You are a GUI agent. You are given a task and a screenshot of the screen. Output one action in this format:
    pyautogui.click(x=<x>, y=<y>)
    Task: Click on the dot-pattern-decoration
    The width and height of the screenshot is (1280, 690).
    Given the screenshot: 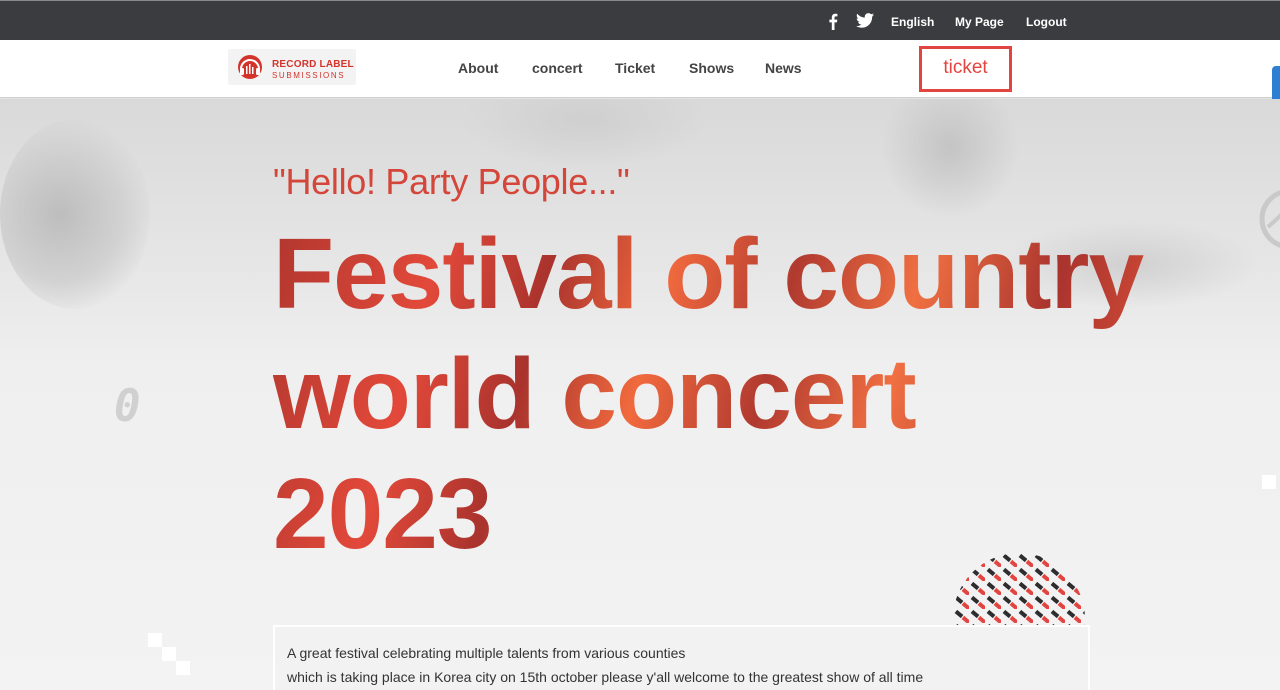 What is the action you would take?
    pyautogui.click(x=1019, y=589)
    